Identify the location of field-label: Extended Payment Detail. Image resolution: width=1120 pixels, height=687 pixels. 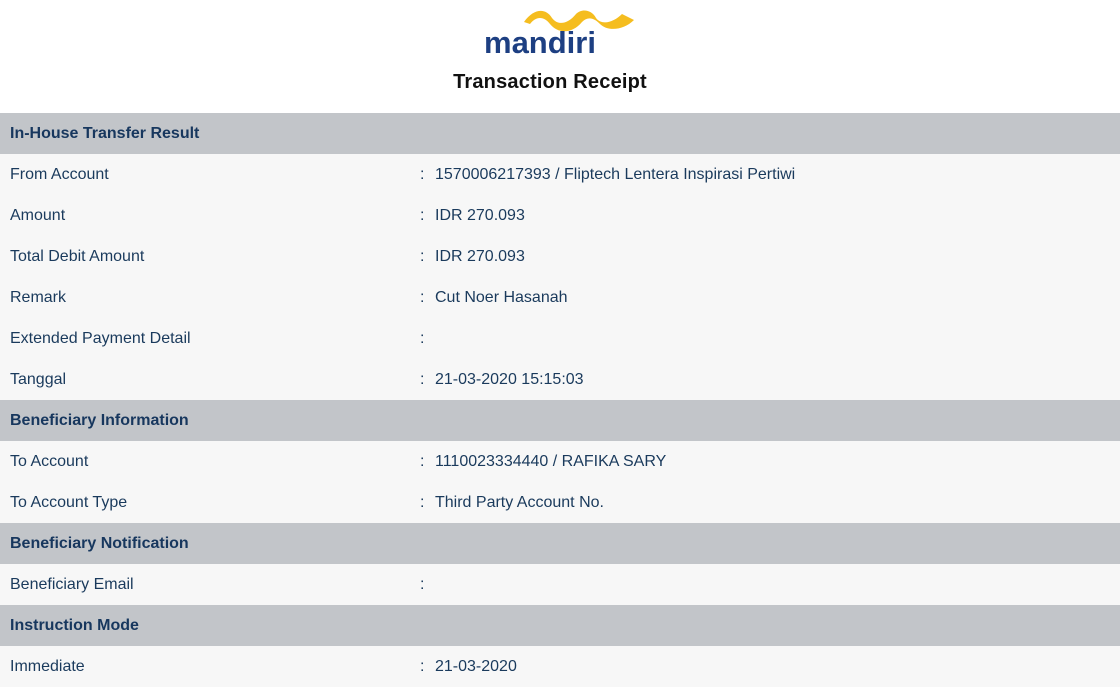
(100, 338).